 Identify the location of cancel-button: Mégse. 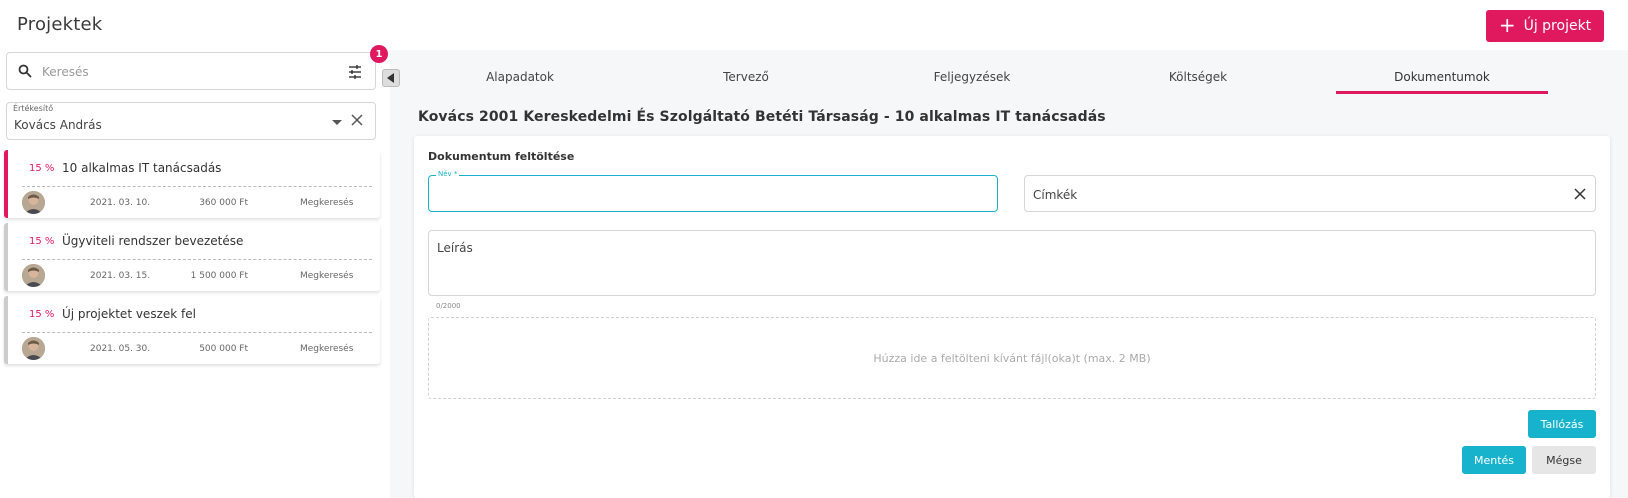
(1564, 460).